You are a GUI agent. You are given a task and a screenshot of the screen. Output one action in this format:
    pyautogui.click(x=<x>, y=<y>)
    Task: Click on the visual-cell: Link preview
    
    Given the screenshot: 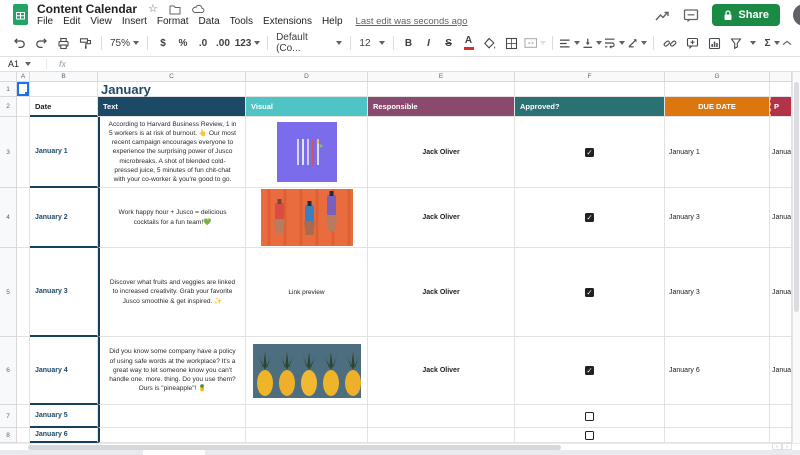 What is the action you would take?
    pyautogui.click(x=307, y=292)
    